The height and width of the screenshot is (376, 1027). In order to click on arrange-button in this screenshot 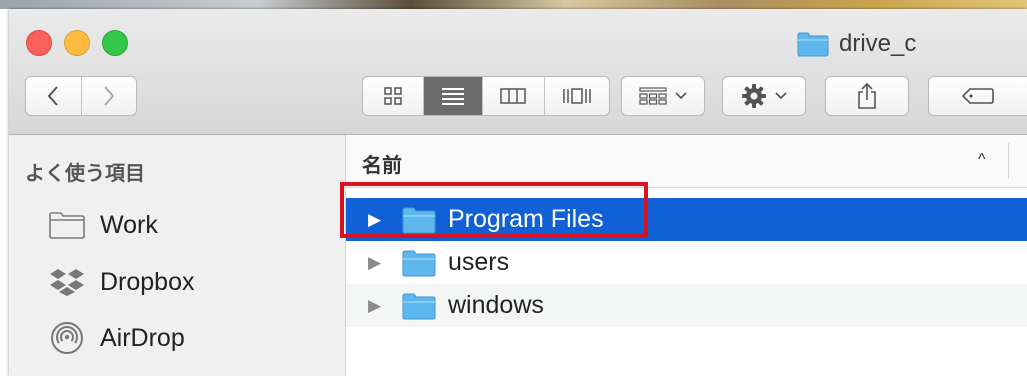, I will do `click(663, 96)`.